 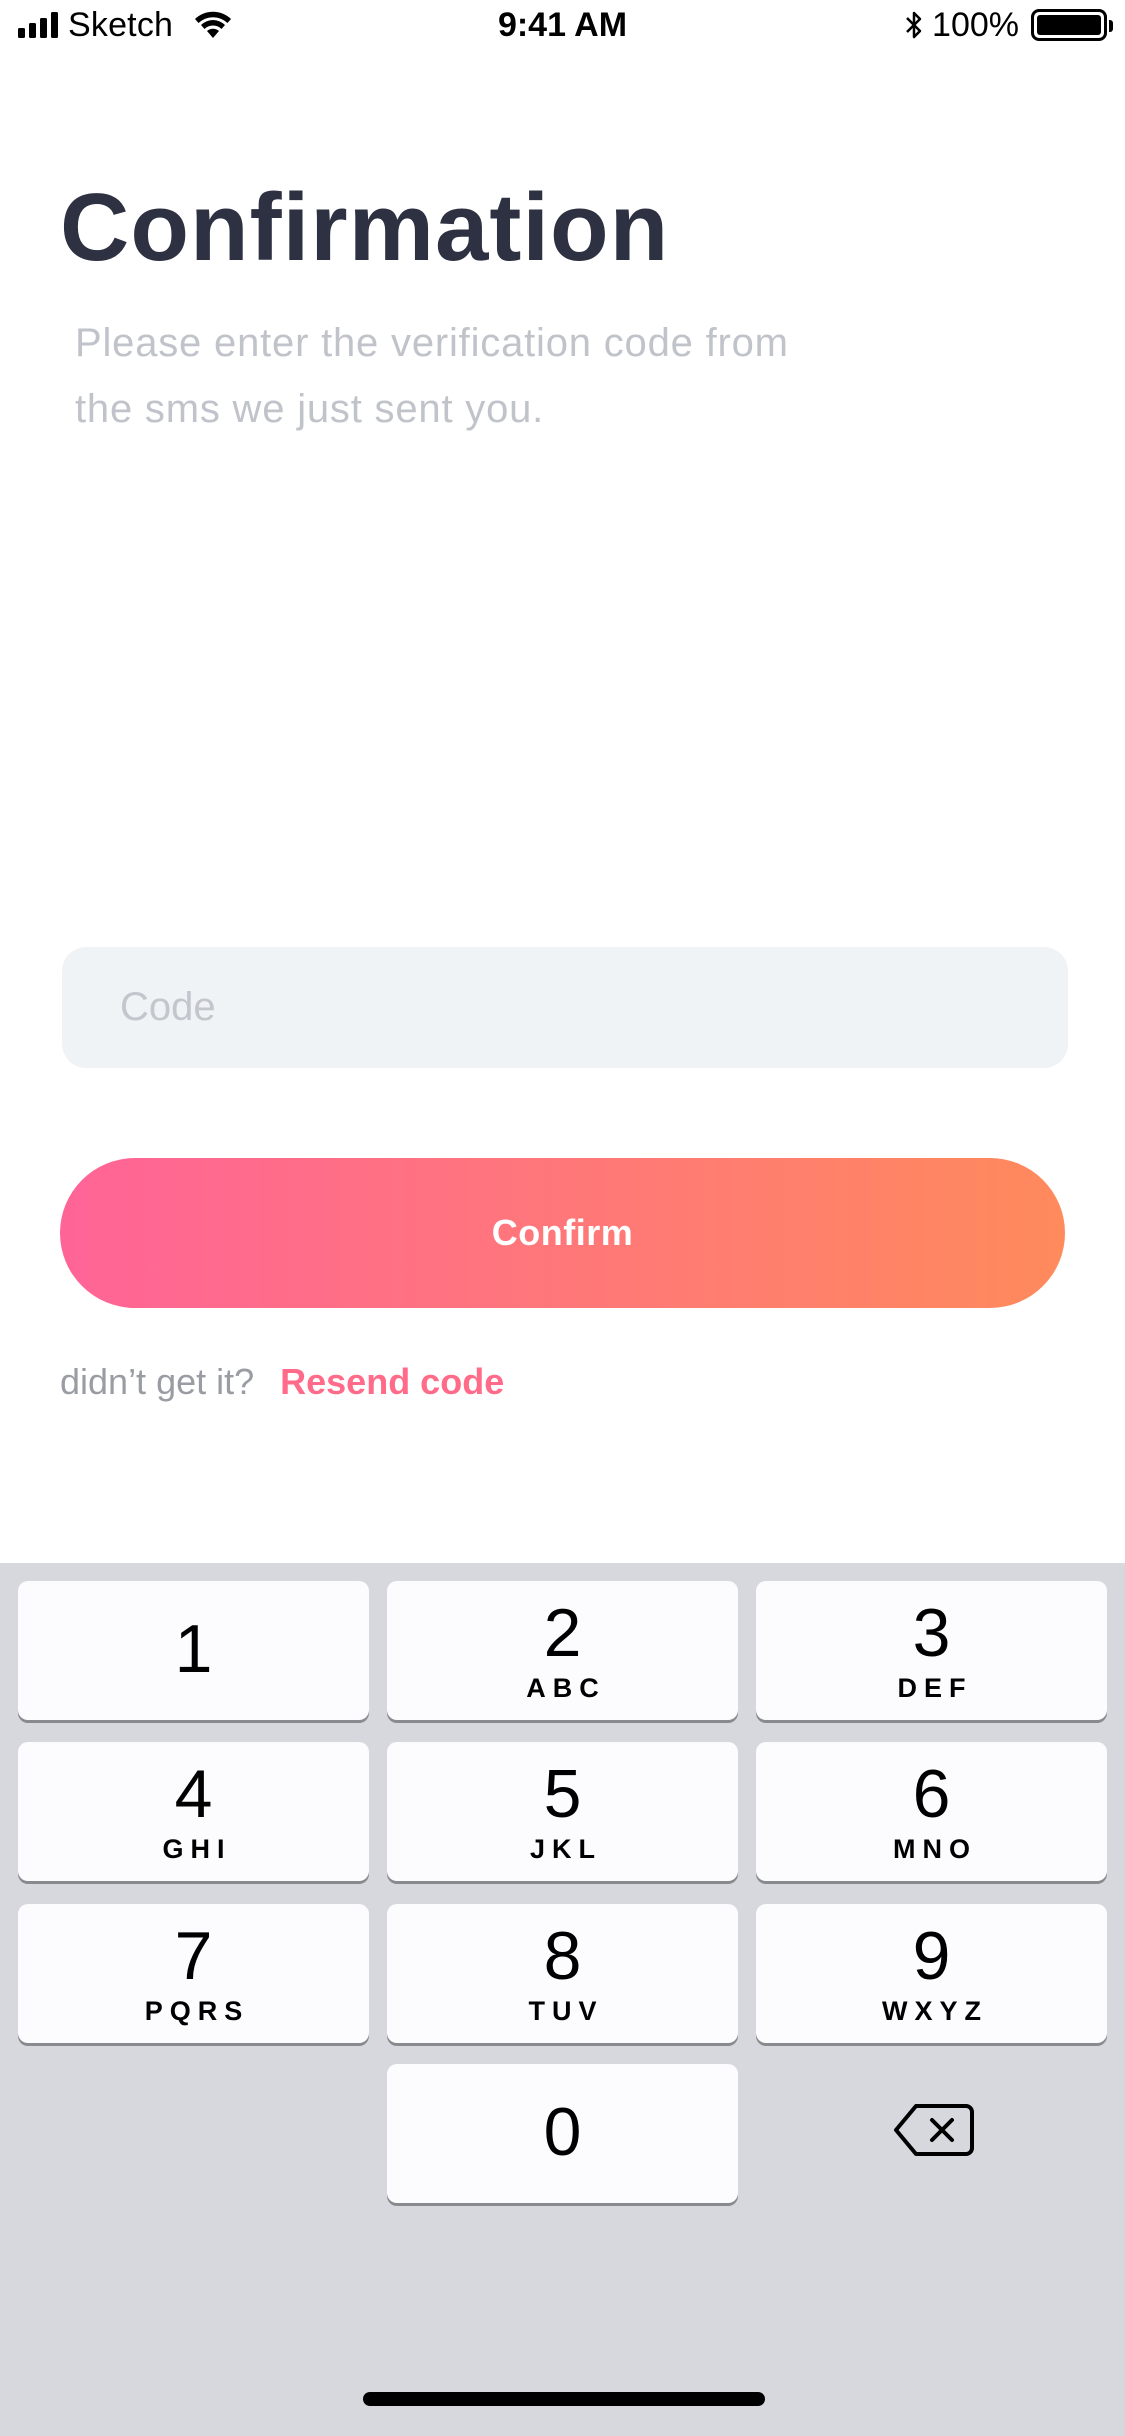 I want to click on page-title: Confirmation, so click(x=365, y=227).